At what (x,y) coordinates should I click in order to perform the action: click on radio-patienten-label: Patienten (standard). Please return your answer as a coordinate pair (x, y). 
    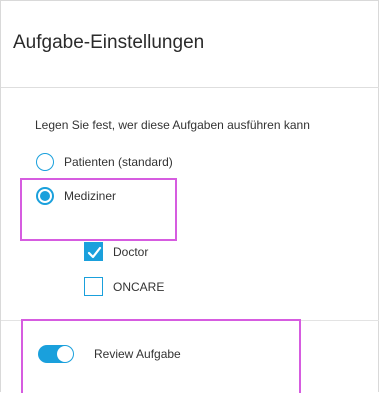
    Looking at the image, I should click on (118, 162).